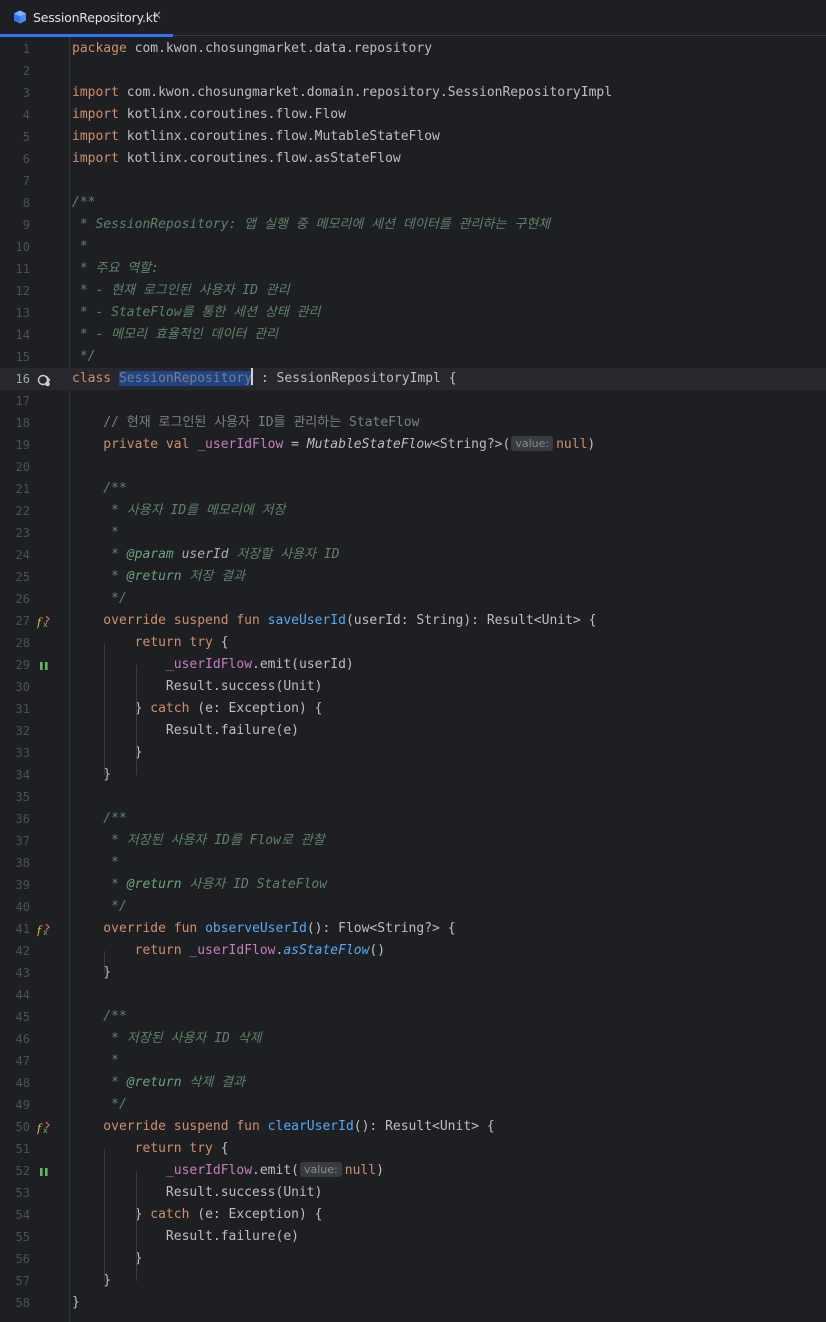 This screenshot has height=1322, width=826. What do you see at coordinates (413, 511) in the screenshot?
I see `code-line: 22 * 사용자 ID를 메모리에 저장` at bounding box center [413, 511].